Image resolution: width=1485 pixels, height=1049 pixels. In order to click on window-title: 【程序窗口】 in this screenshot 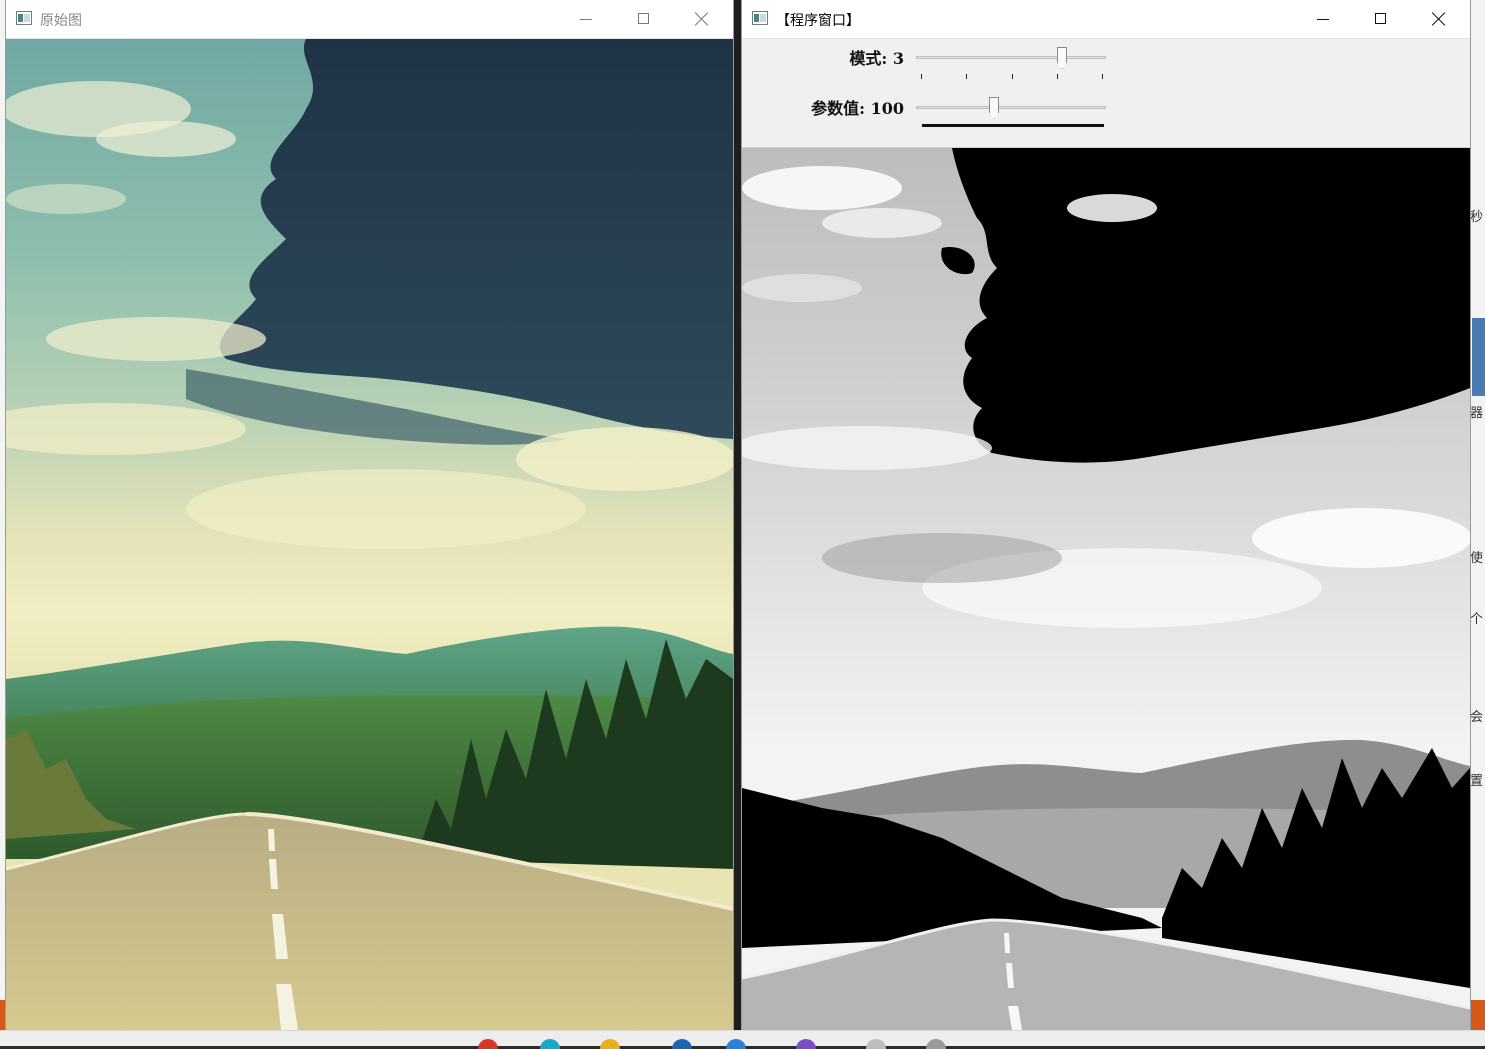, I will do `click(818, 21)`.